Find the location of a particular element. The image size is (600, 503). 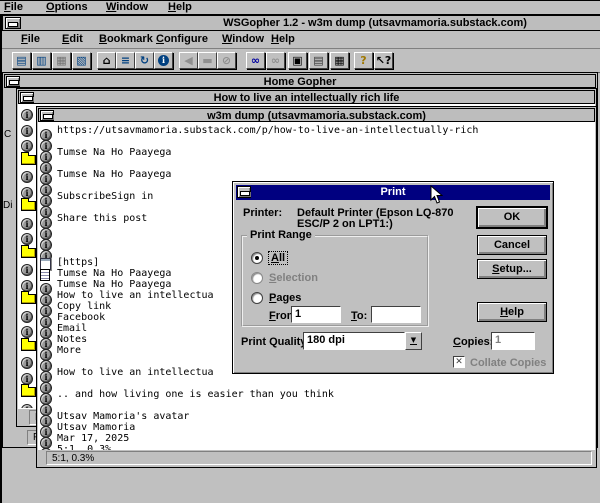

home-gopher-button: ⌂ is located at coordinates (106, 60).